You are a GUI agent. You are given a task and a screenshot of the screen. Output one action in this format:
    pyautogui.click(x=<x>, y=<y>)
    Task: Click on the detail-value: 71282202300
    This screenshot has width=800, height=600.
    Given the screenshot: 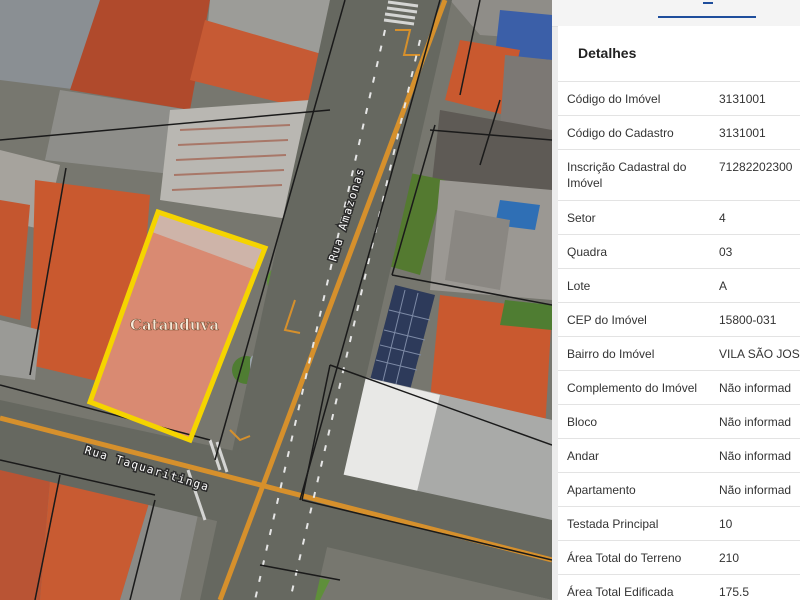 What is the action you would take?
    pyautogui.click(x=756, y=167)
    